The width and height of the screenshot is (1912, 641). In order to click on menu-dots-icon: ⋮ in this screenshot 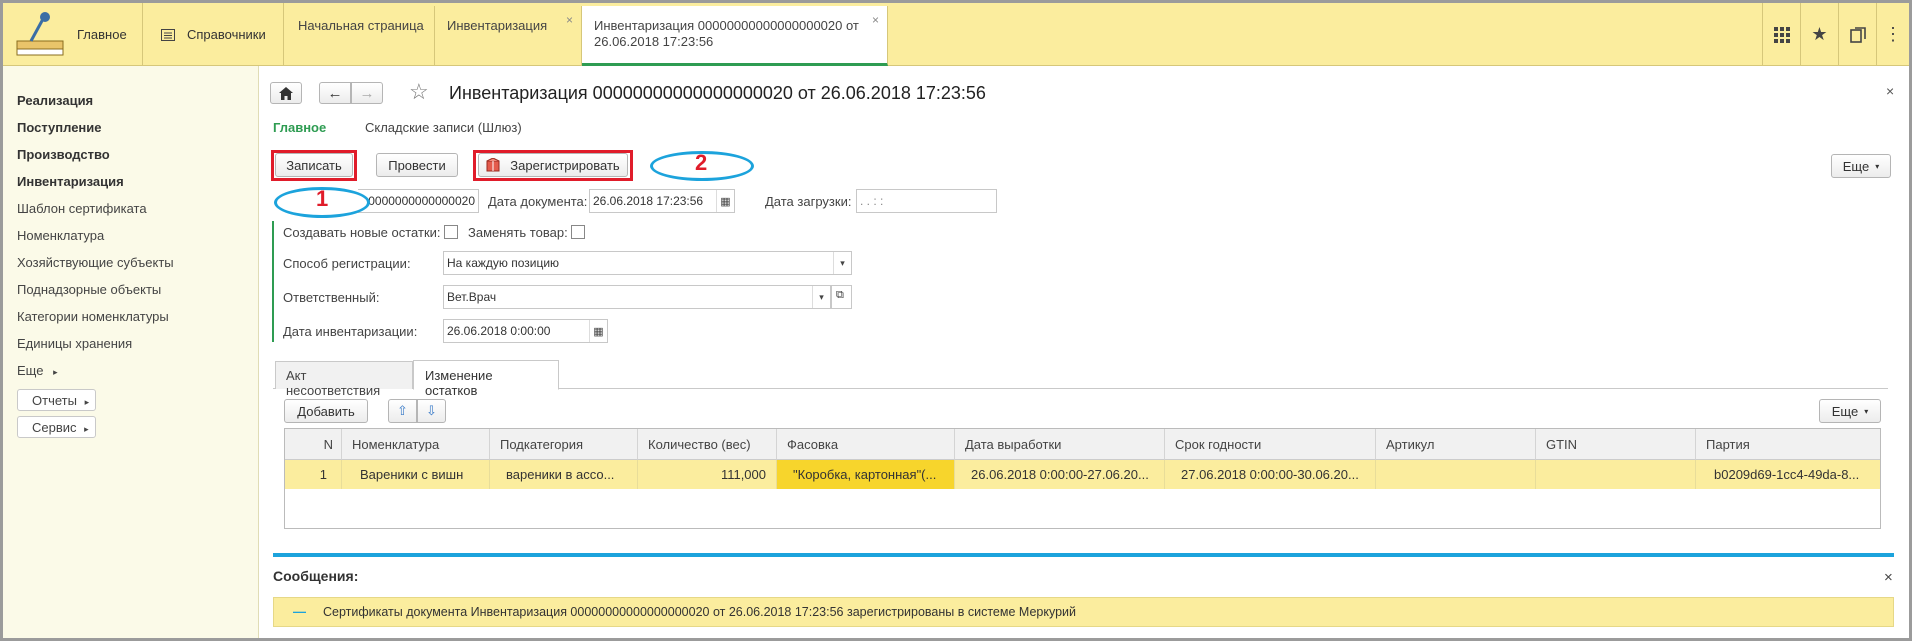, I will do `click(1892, 34)`.